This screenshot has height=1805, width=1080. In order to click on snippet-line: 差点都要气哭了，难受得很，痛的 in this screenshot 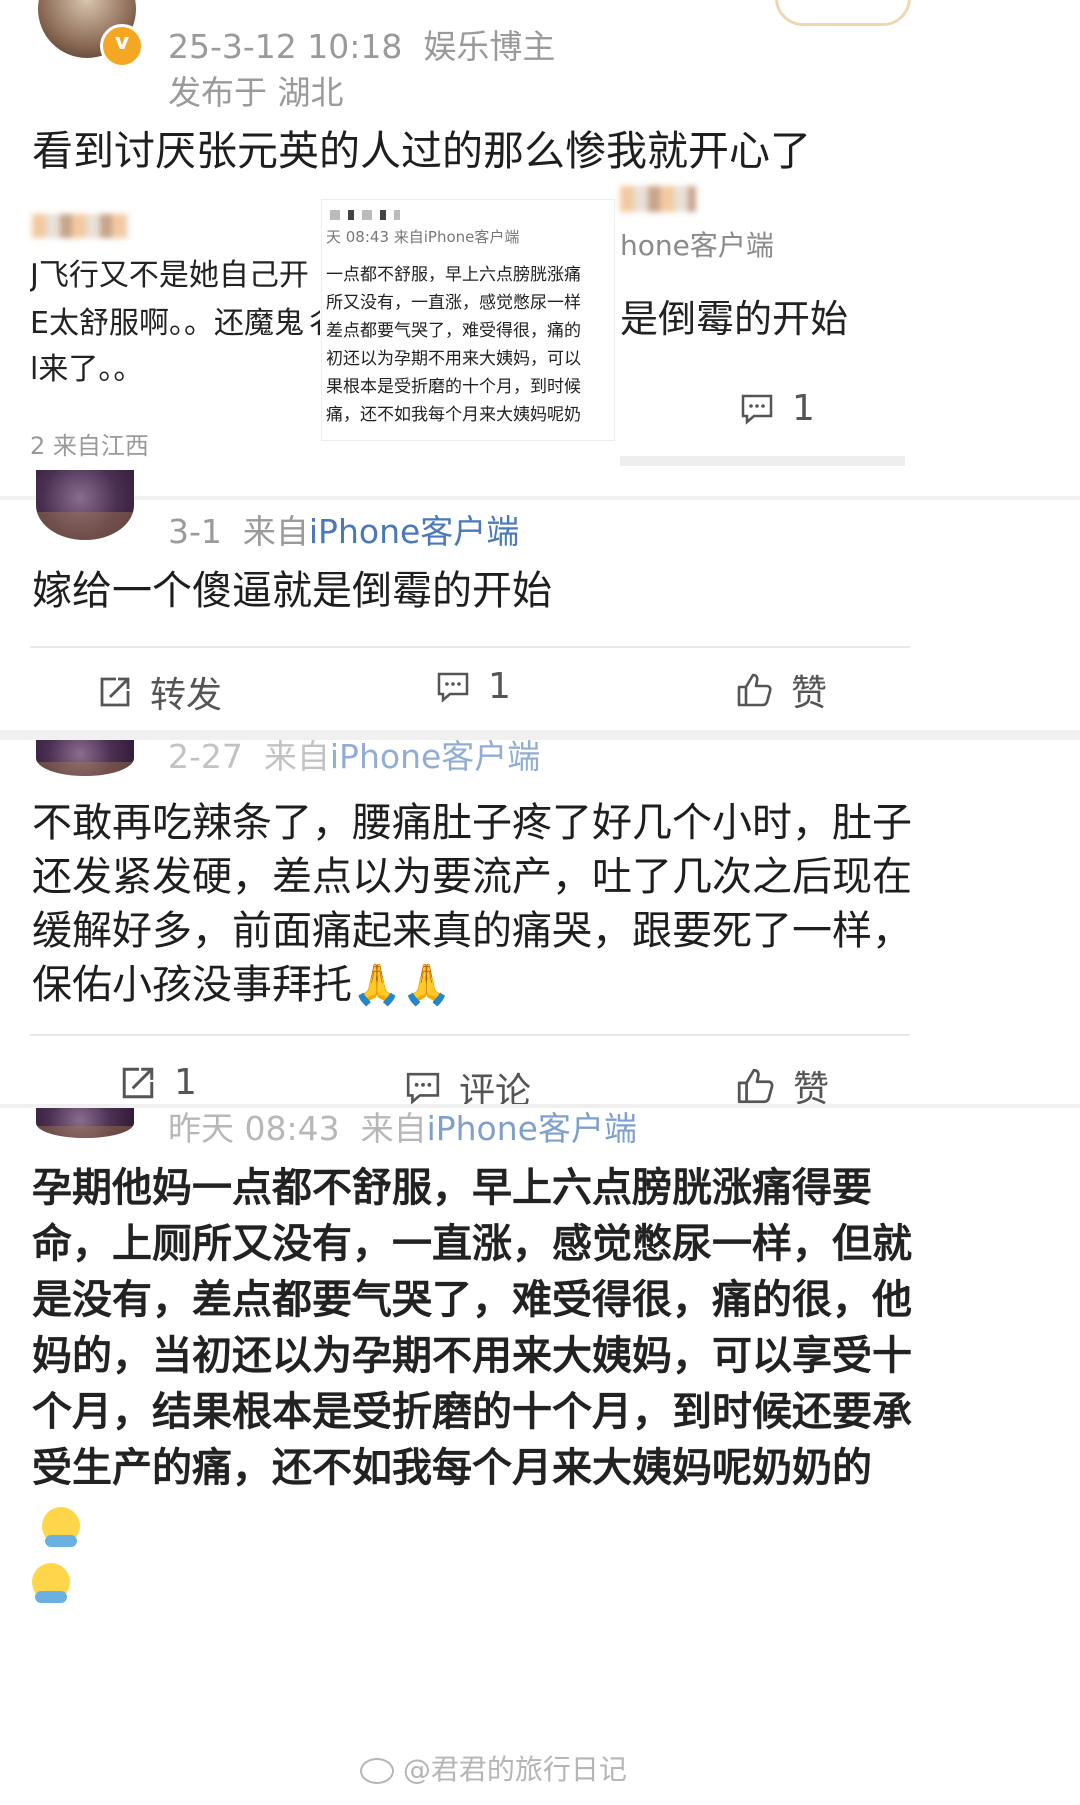, I will do `click(453, 331)`.